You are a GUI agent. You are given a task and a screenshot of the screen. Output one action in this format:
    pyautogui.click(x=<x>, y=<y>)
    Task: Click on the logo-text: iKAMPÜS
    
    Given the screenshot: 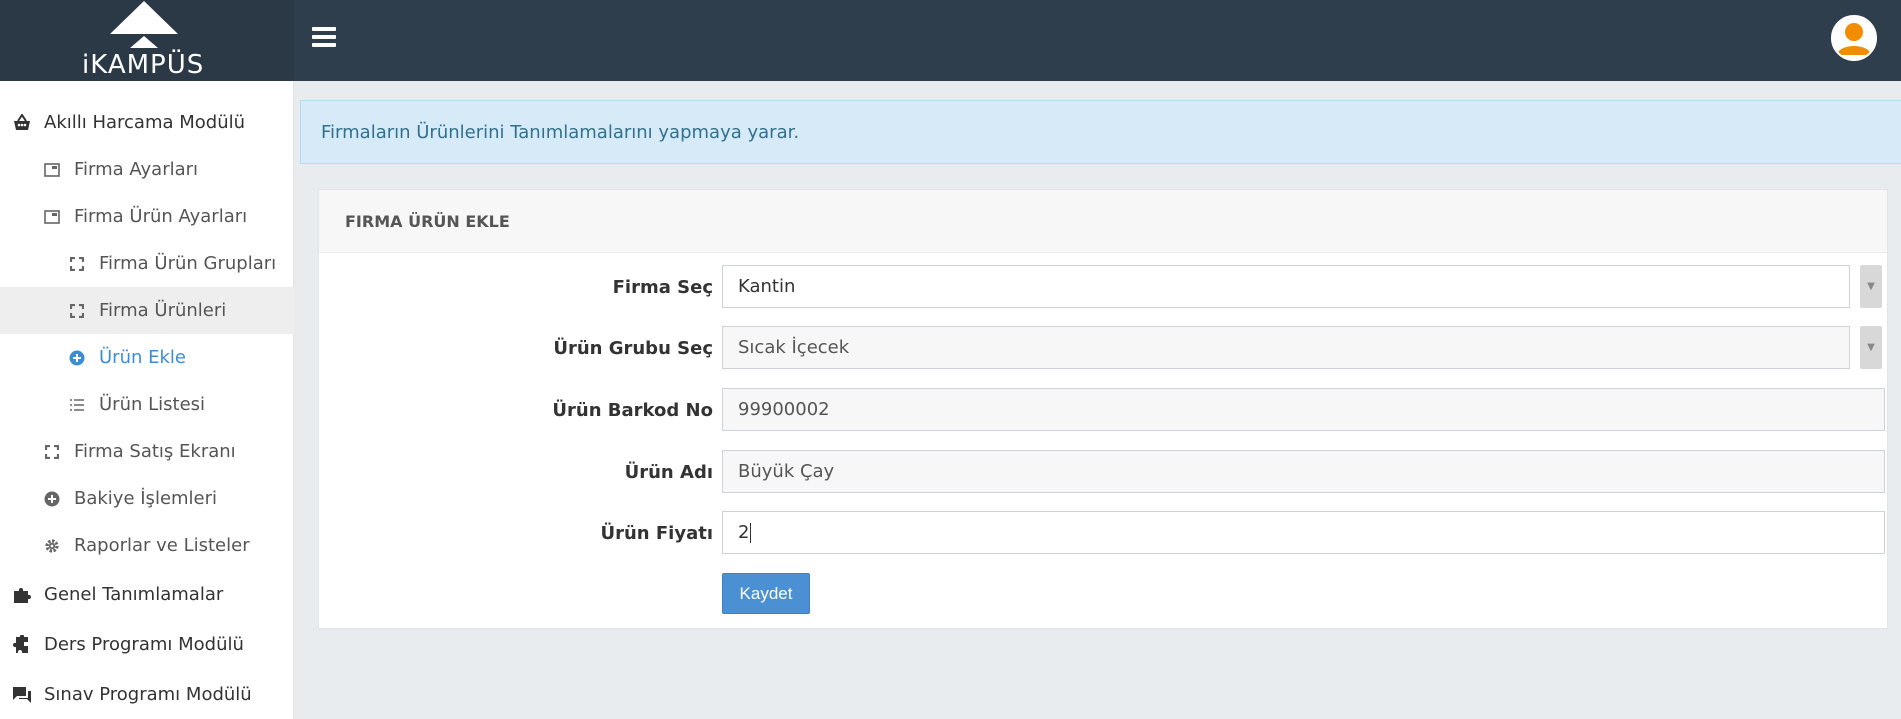 What is the action you would take?
    pyautogui.click(x=143, y=65)
    